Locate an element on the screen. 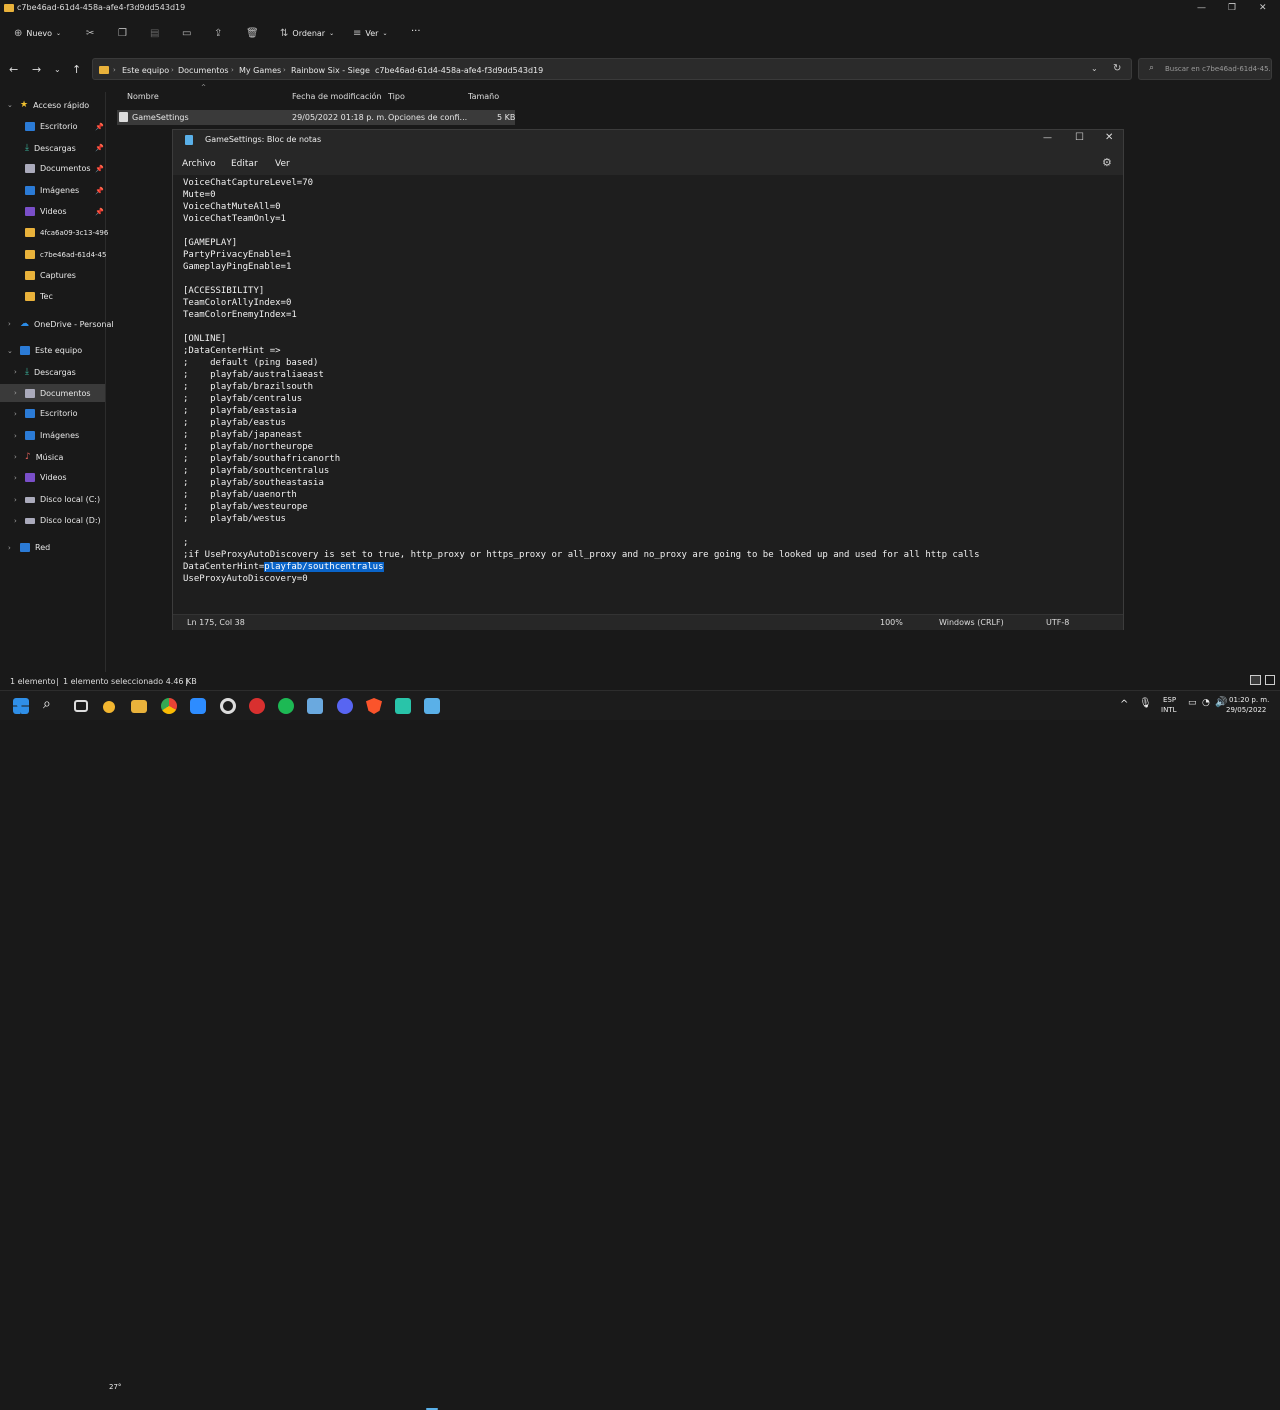 The image size is (1280, 1410). sidebar-pc-disk-c: Disco local (C:) is located at coordinates (62, 499).